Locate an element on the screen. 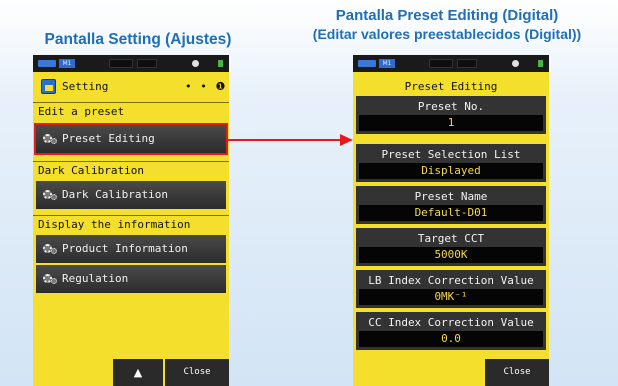 Image resolution: width=618 pixels, height=386 pixels. caption-setting-screen: Pantalla Setting (Ajustes) is located at coordinates (138, 39).